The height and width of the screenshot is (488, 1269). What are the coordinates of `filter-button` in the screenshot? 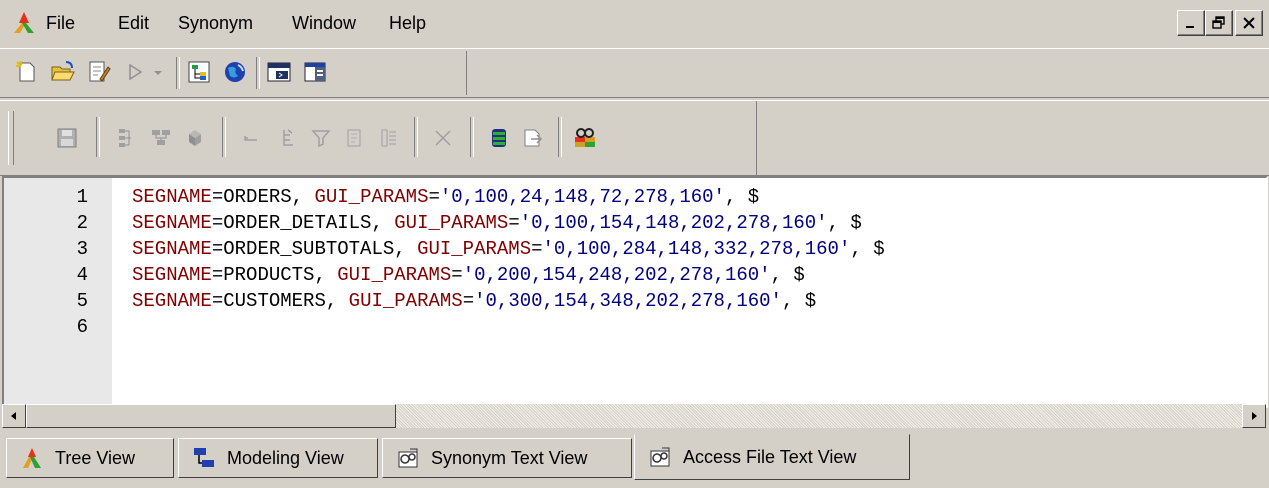 It's located at (321, 138).